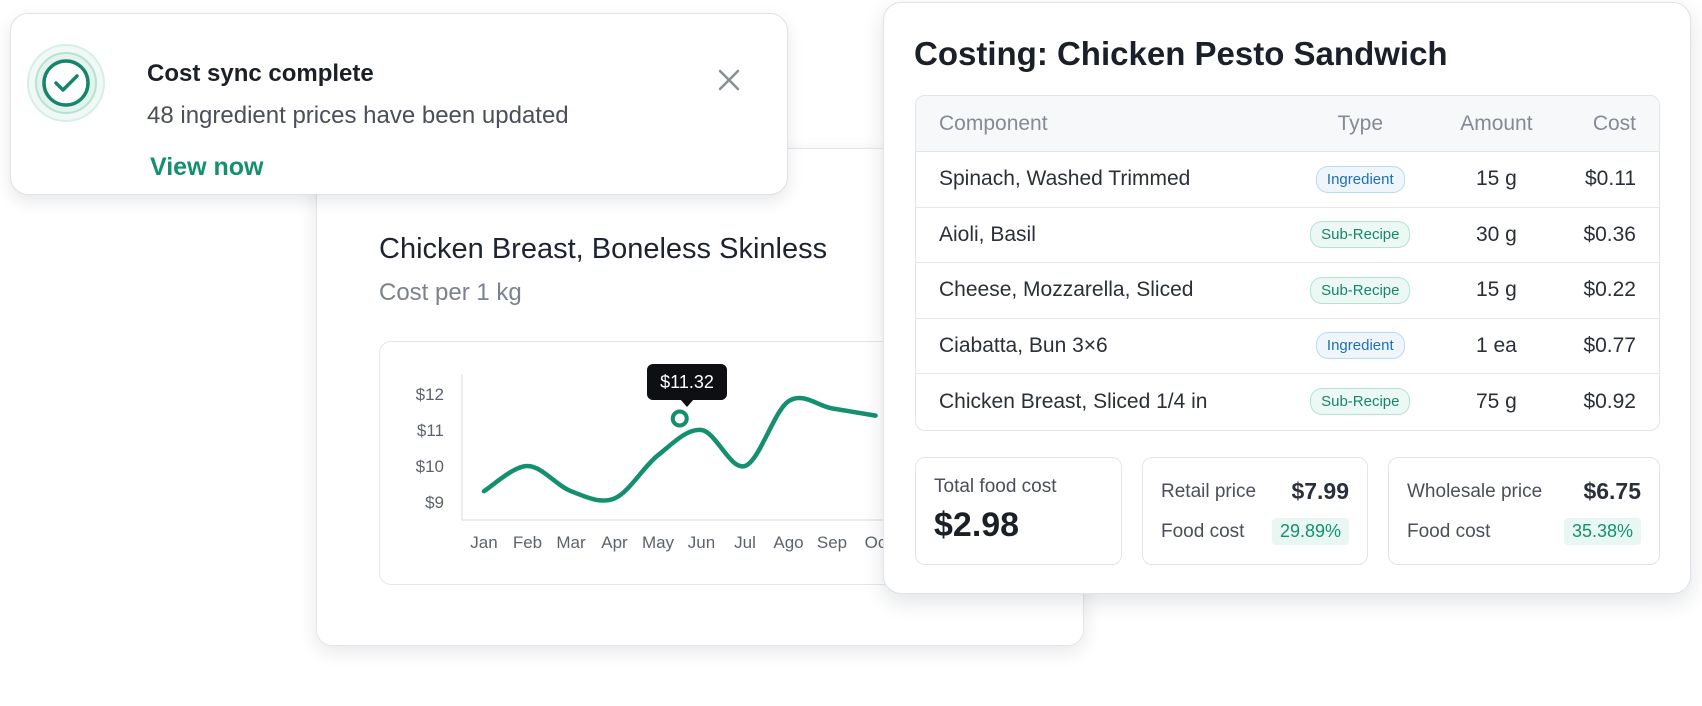  I want to click on x-tick-label: Ago, so click(788, 542).